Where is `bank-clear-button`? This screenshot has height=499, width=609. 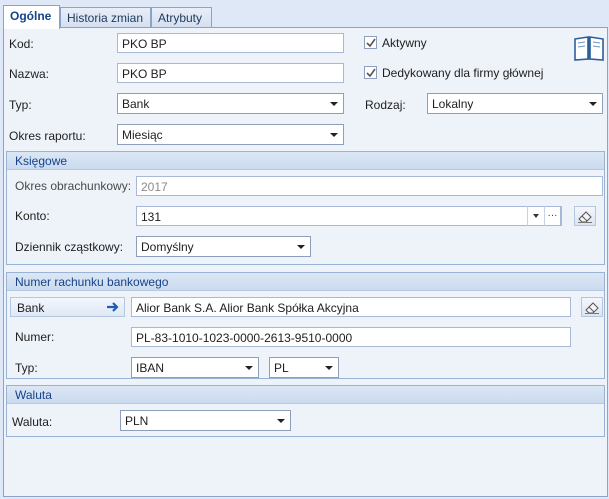
bank-clear-button is located at coordinates (592, 307).